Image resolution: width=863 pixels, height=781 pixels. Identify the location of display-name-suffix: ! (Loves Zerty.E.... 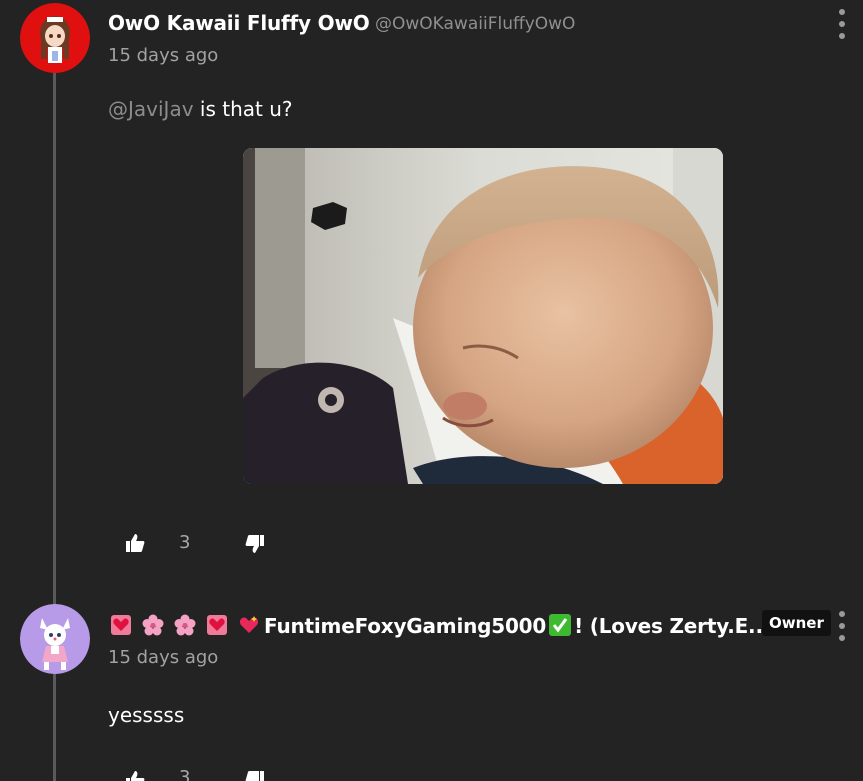
(672, 626).